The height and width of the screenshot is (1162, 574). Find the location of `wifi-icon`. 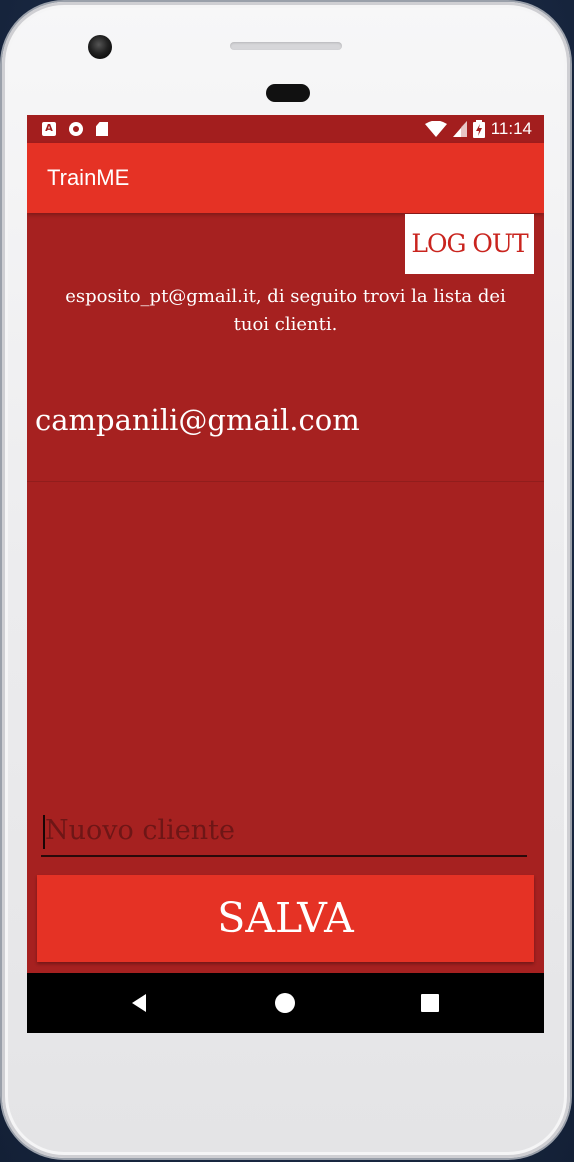

wifi-icon is located at coordinates (435, 129).